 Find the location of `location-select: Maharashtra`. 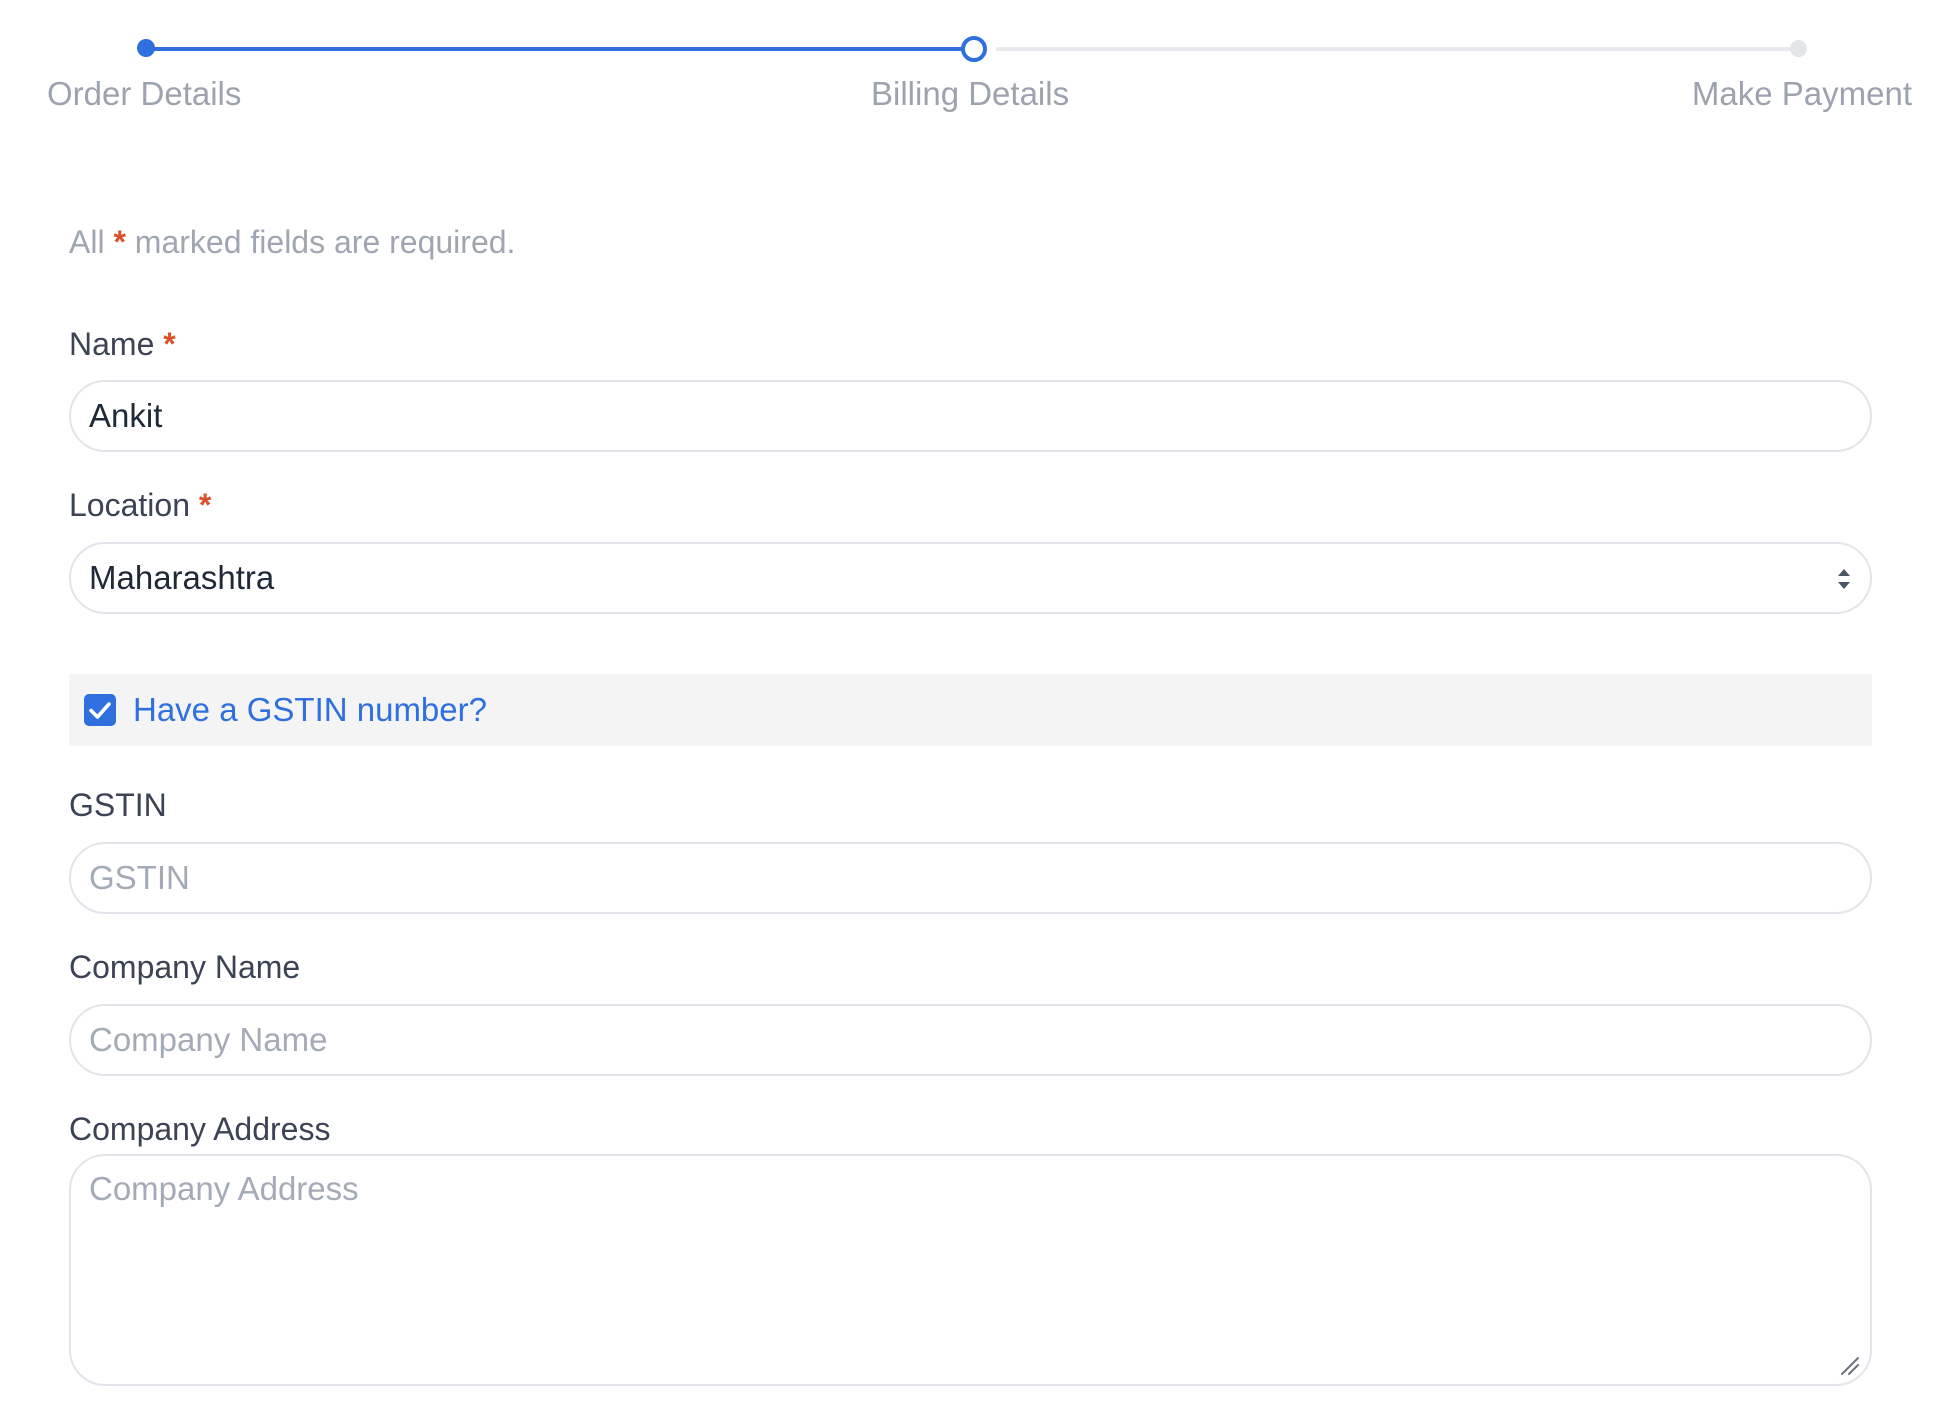

location-select: Maharashtra is located at coordinates (970, 578).